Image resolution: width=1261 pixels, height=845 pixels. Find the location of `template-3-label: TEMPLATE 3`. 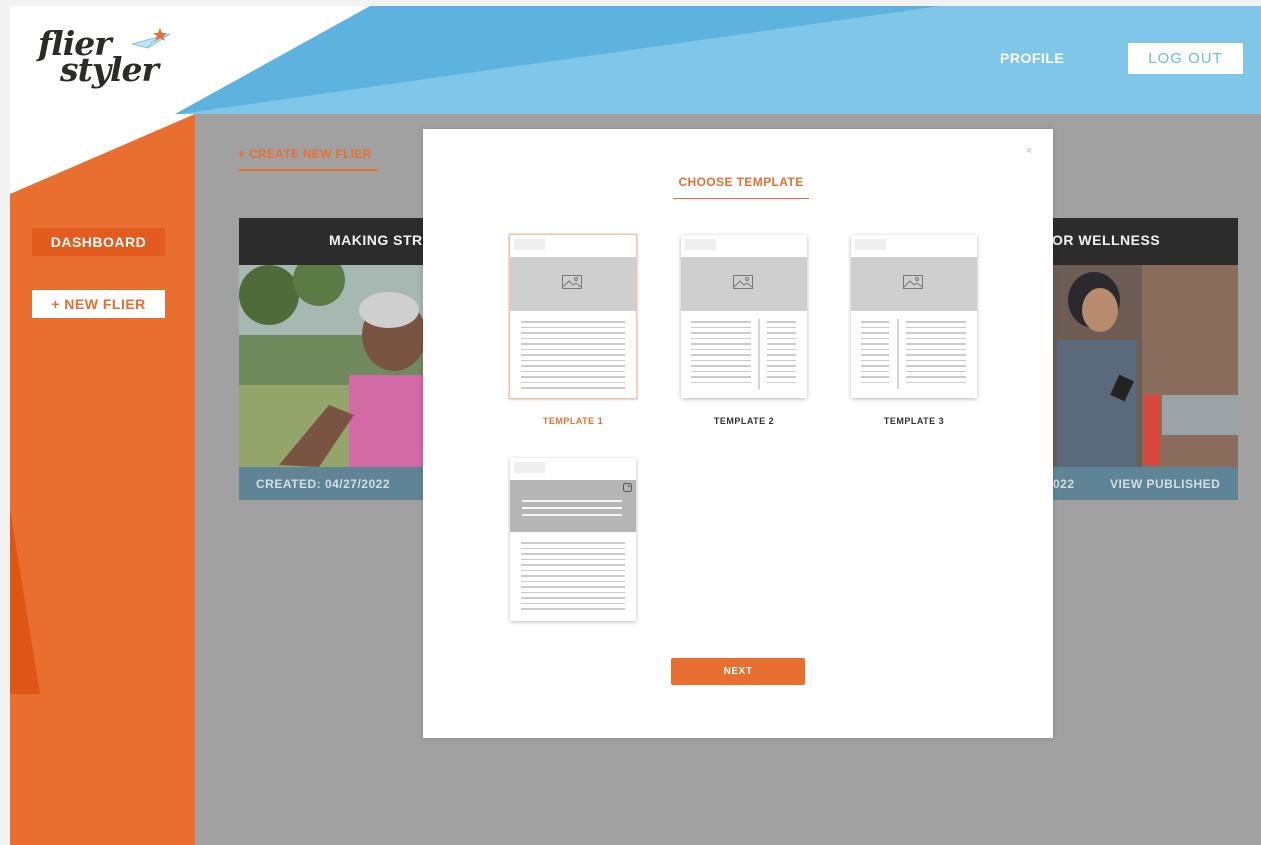

template-3-label: TEMPLATE 3 is located at coordinates (914, 421).